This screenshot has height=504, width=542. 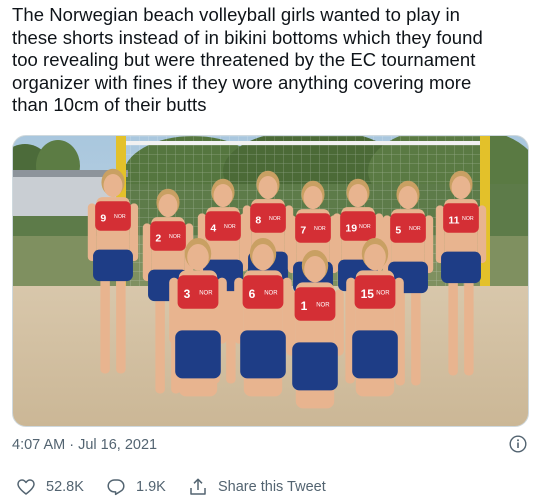 What do you see at coordinates (151, 487) in the screenshot?
I see `reply-count: 1.9K` at bounding box center [151, 487].